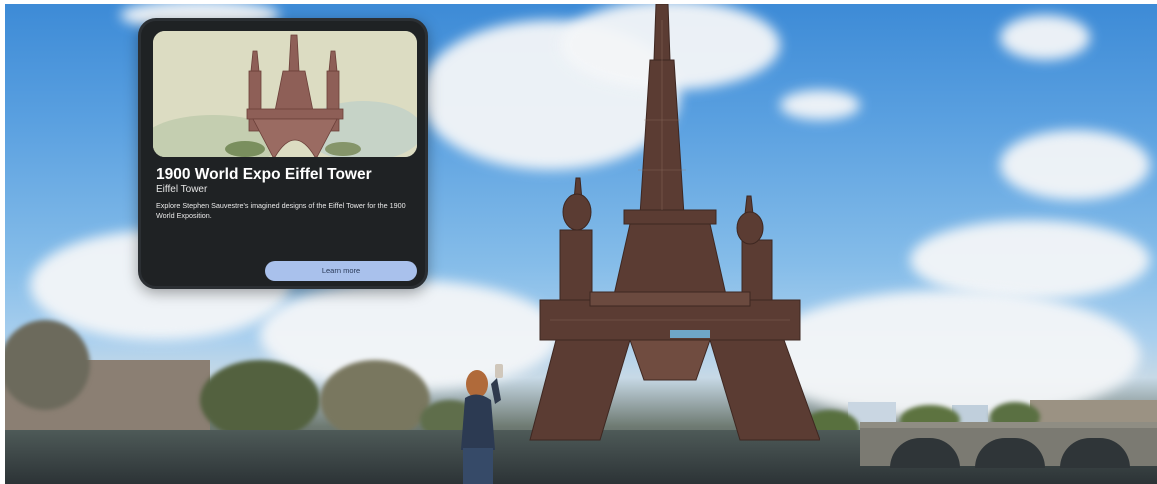  Describe the element at coordinates (482, 424) in the screenshot. I see `person-with-phone` at that location.